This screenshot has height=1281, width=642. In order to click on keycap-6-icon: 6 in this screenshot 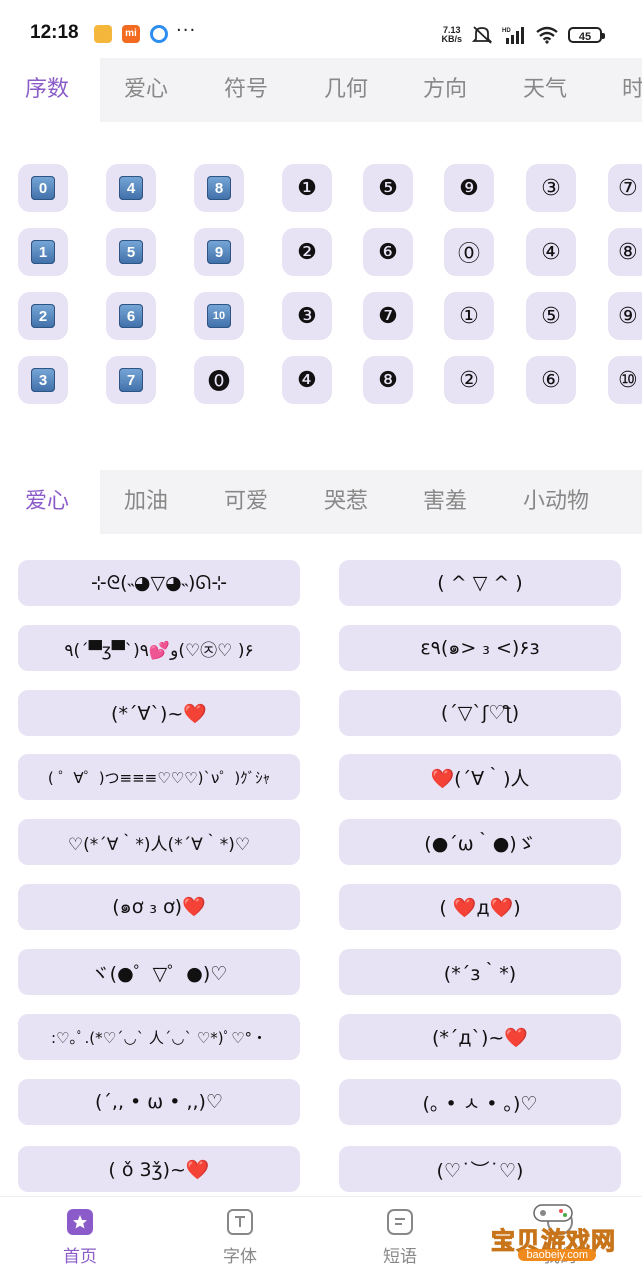, I will do `click(131, 316)`.